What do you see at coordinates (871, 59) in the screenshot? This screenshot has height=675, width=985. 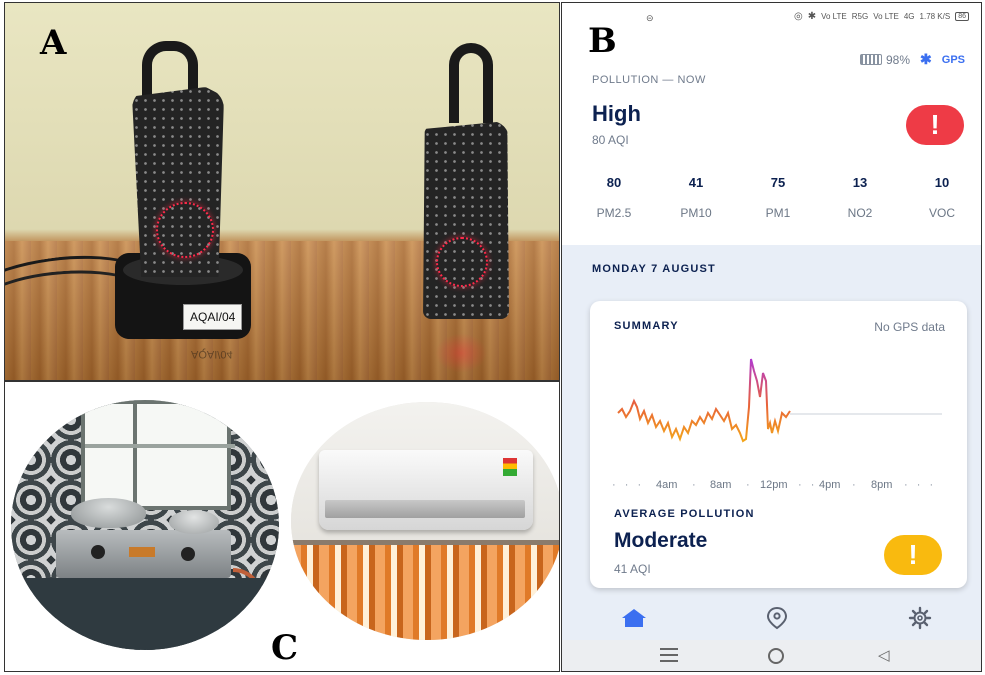 I see `battery-icon` at bounding box center [871, 59].